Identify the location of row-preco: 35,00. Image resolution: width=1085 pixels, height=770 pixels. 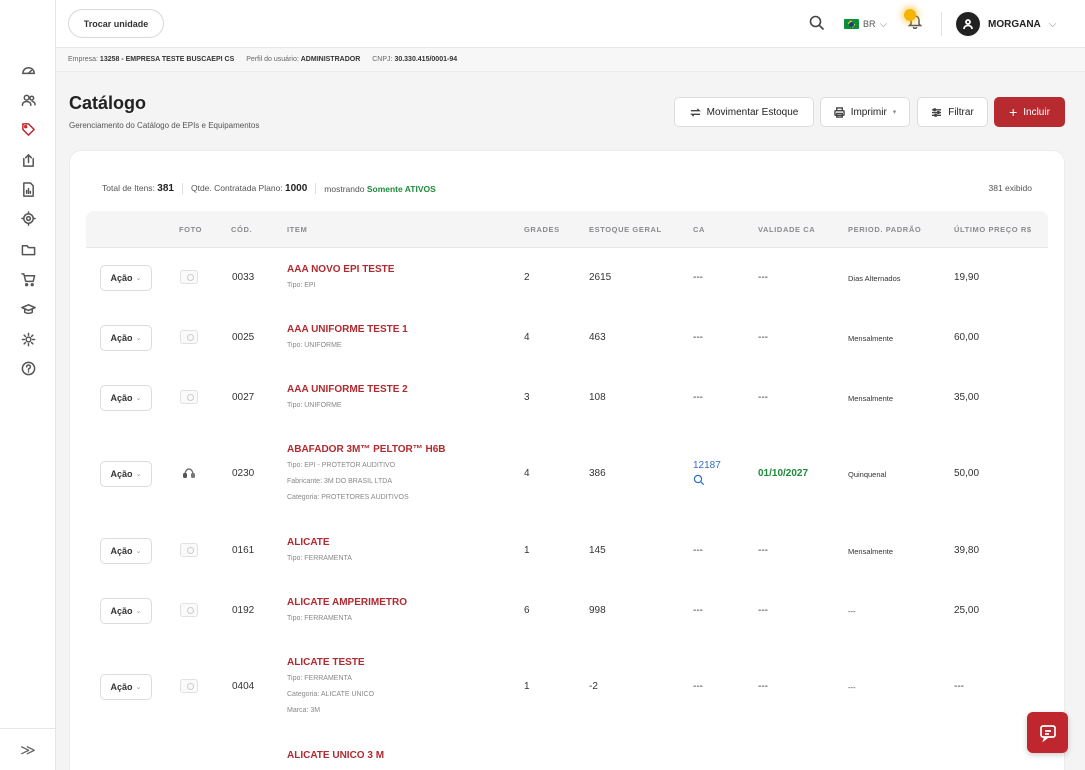
(967, 397).